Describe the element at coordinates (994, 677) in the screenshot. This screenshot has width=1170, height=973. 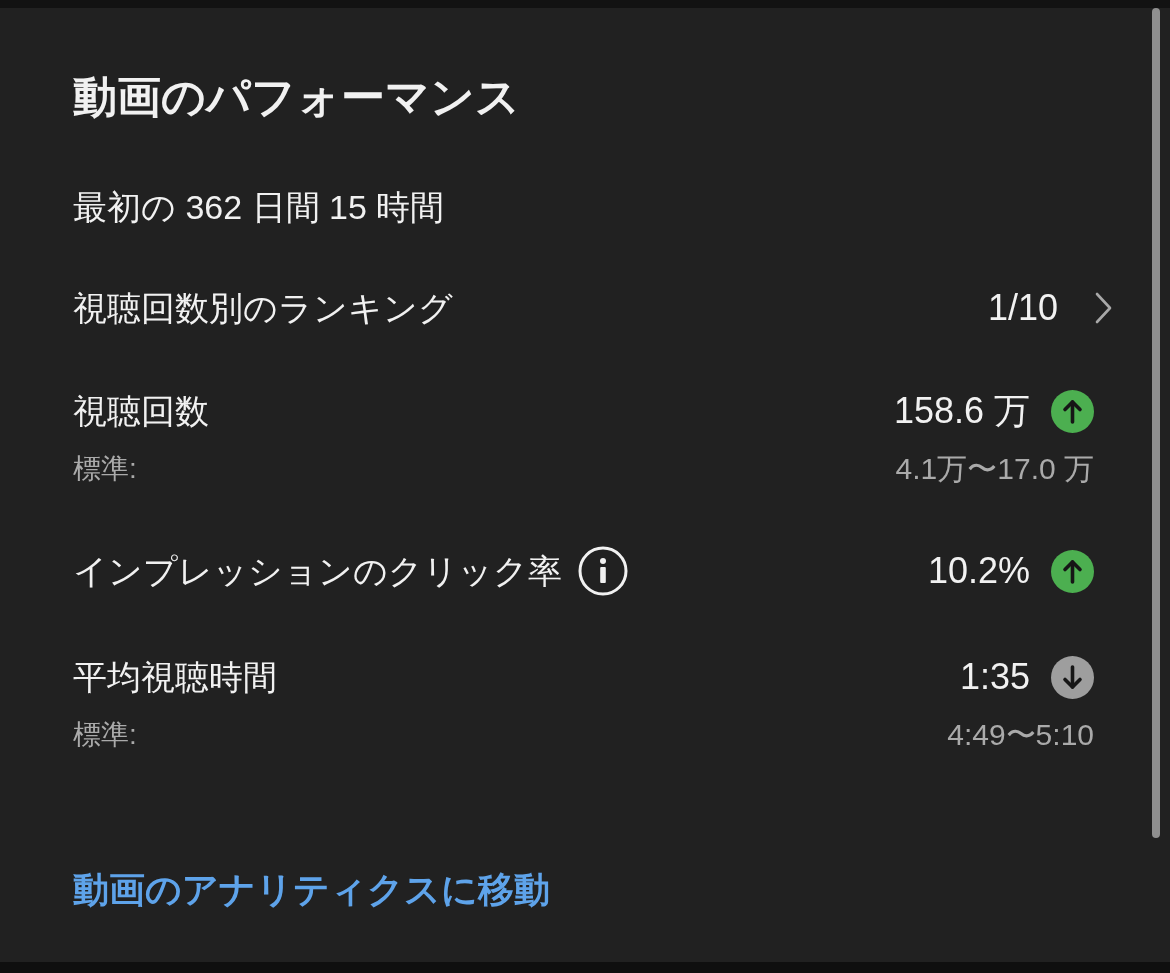
I see `metric-value: 1:35` at that location.